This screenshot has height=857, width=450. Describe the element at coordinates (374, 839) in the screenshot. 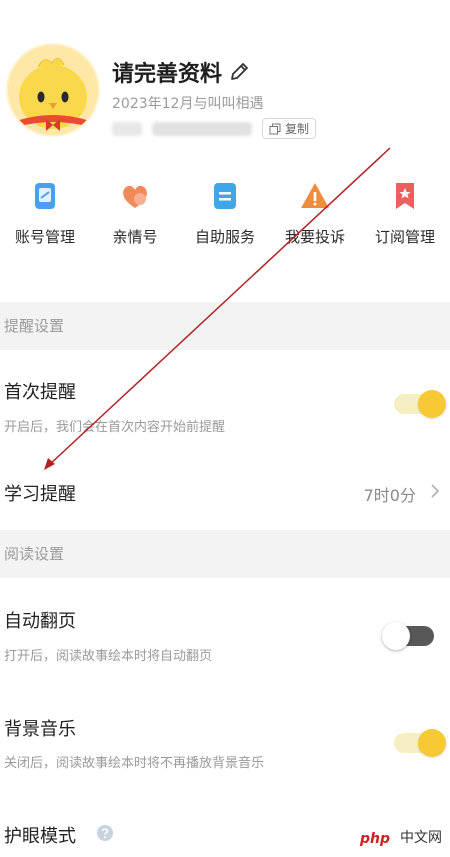

I see `watermark-brand: php` at that location.